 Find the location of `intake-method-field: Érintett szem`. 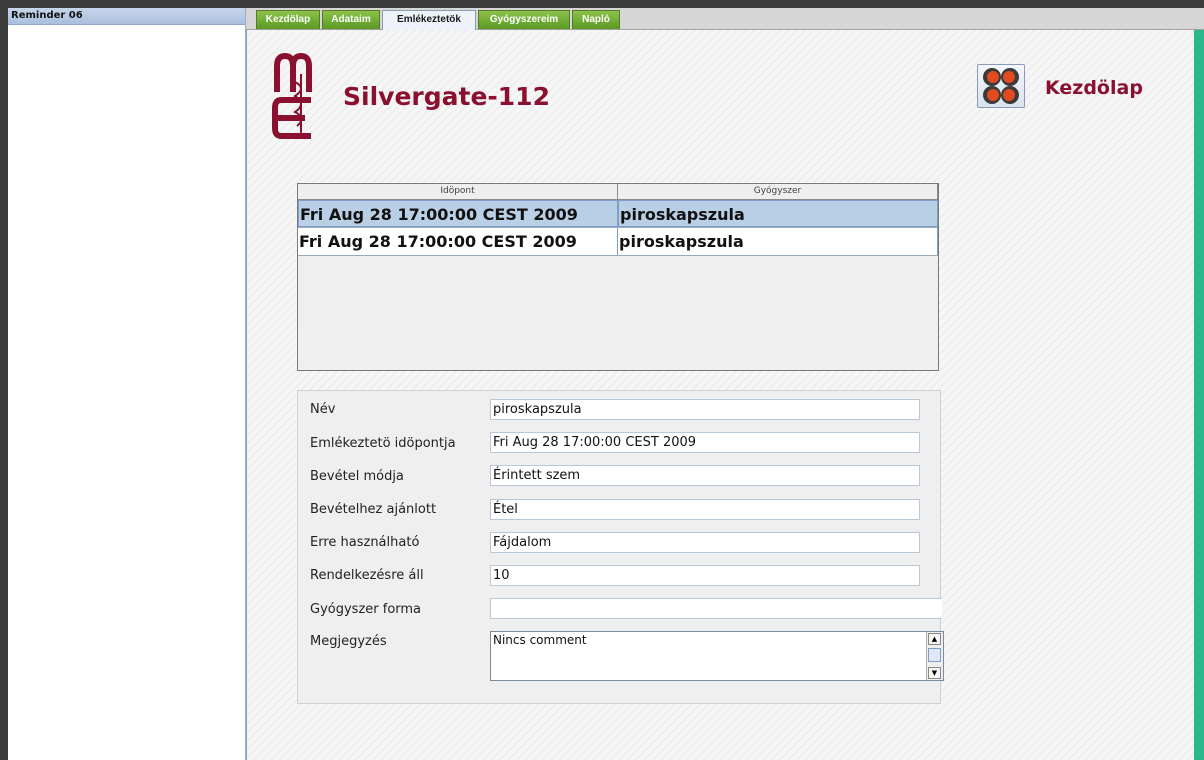

intake-method-field: Érintett szem is located at coordinates (705, 475).